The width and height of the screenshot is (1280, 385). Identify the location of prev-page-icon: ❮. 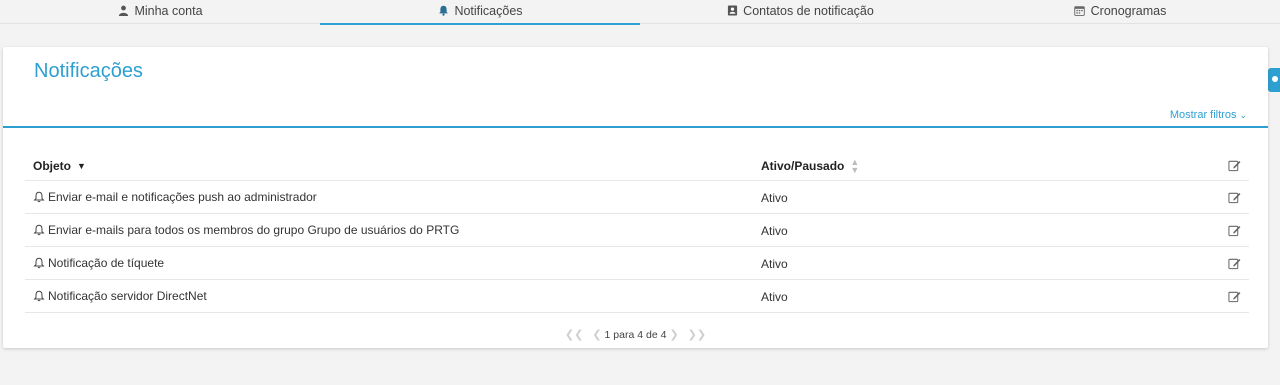
(596, 334).